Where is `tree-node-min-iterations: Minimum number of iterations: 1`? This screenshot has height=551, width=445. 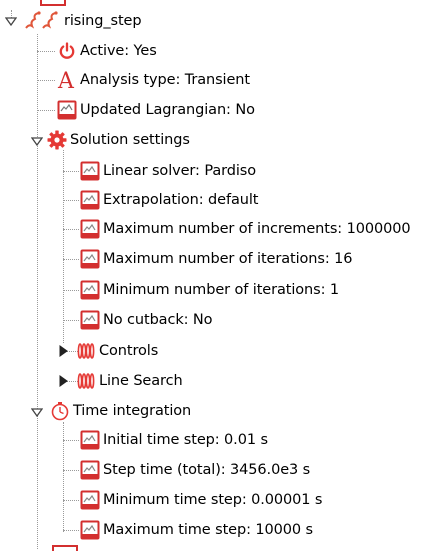
tree-node-min-iterations: Minimum number of iterations: 1 is located at coordinates (209, 290).